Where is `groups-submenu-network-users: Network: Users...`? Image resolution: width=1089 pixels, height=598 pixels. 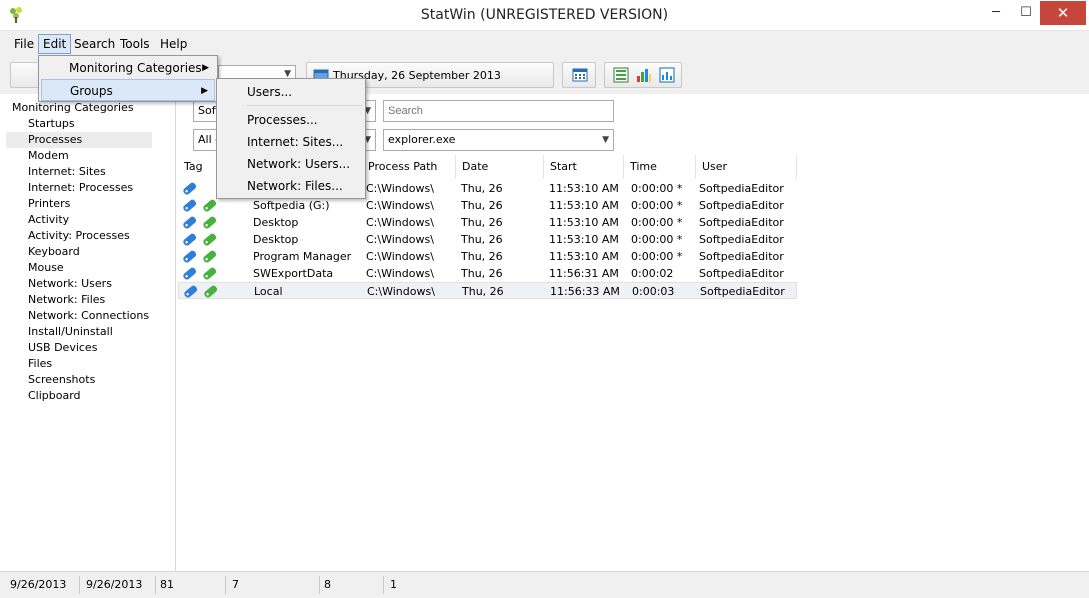 groups-submenu-network-users: Network: Users... is located at coordinates (291, 164).